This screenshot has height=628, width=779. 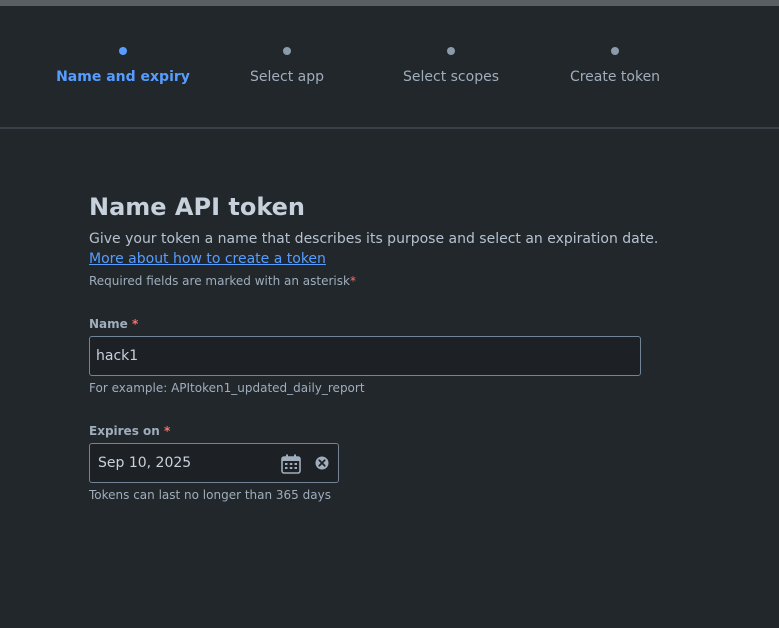 I want to click on name-label: Name *, so click(x=113, y=324).